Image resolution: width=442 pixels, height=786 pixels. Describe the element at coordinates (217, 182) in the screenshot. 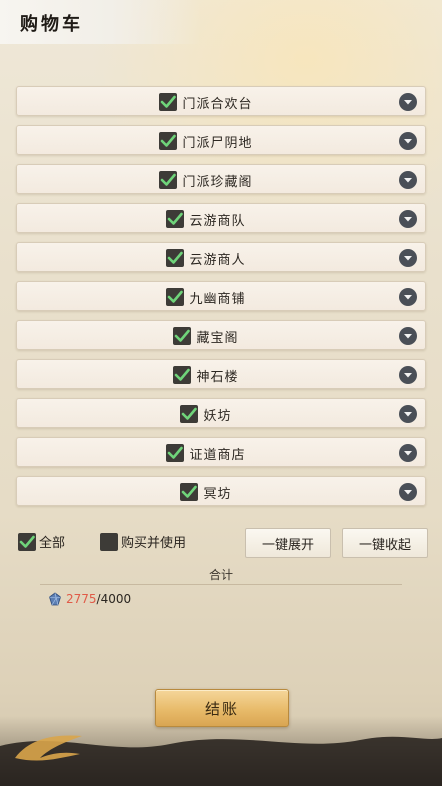

I see `shop-name: 门派珍藏阁` at that location.